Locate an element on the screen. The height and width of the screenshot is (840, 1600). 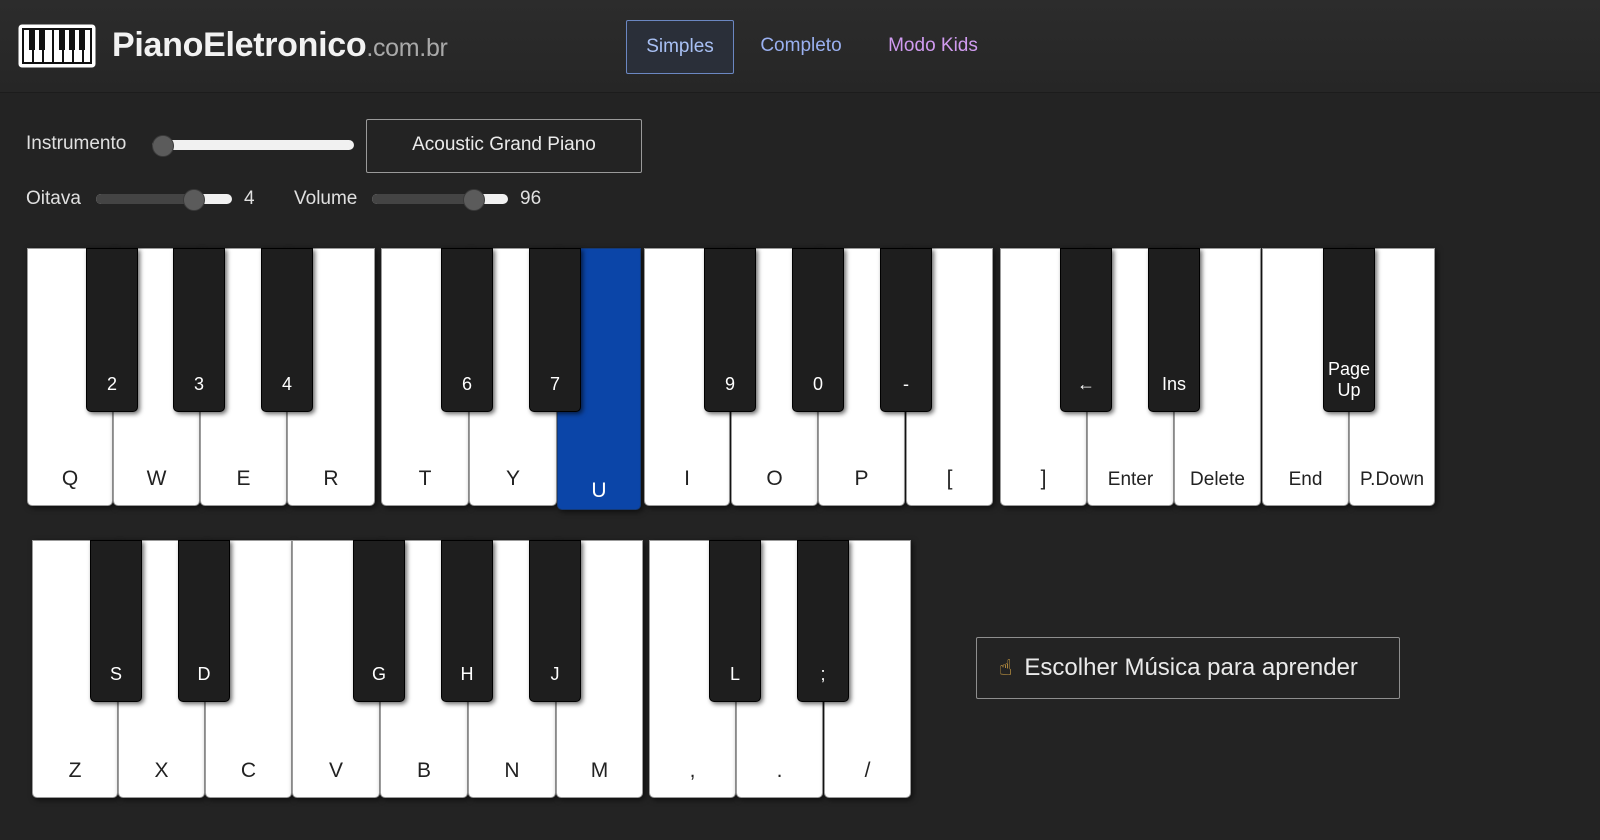
site-logo: PianoEletronico.com.br is located at coordinates (280, 45).